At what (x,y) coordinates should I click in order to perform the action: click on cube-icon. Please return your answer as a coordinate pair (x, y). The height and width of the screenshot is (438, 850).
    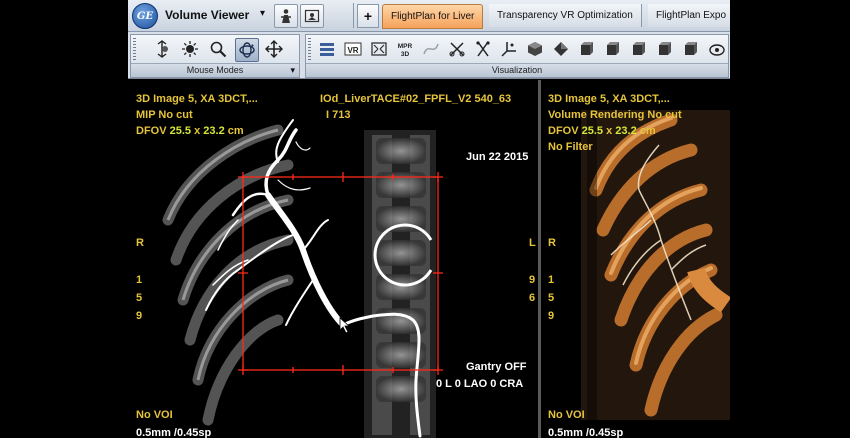
    Looking at the image, I should click on (535, 49).